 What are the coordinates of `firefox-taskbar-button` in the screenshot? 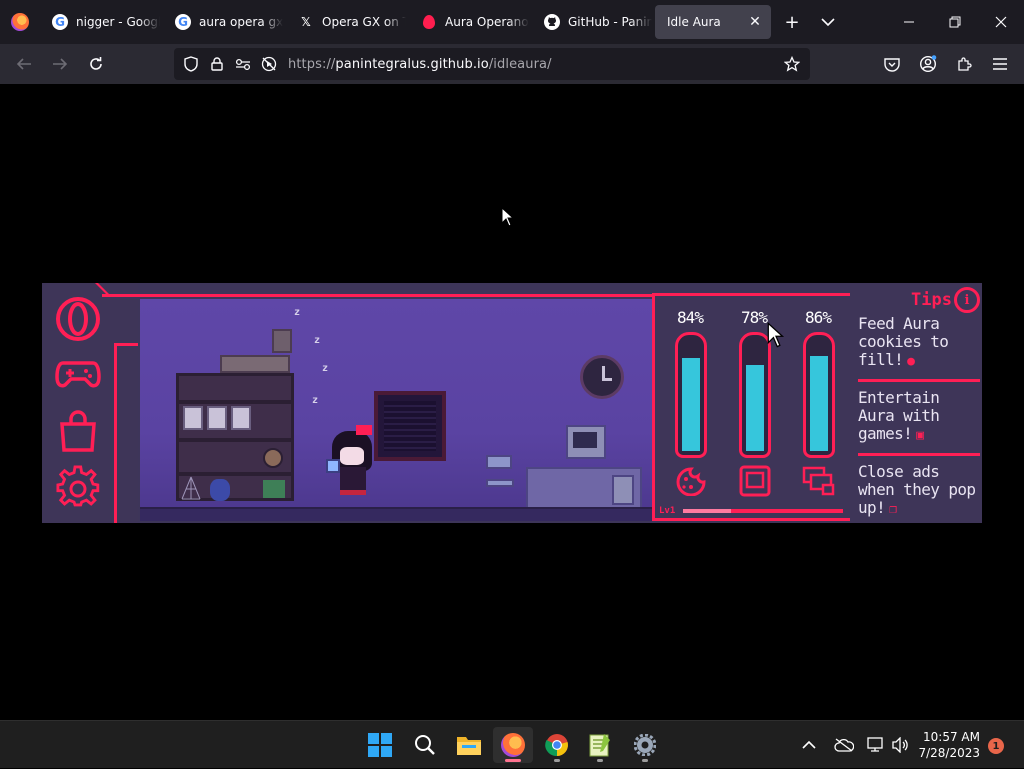 It's located at (513, 745).